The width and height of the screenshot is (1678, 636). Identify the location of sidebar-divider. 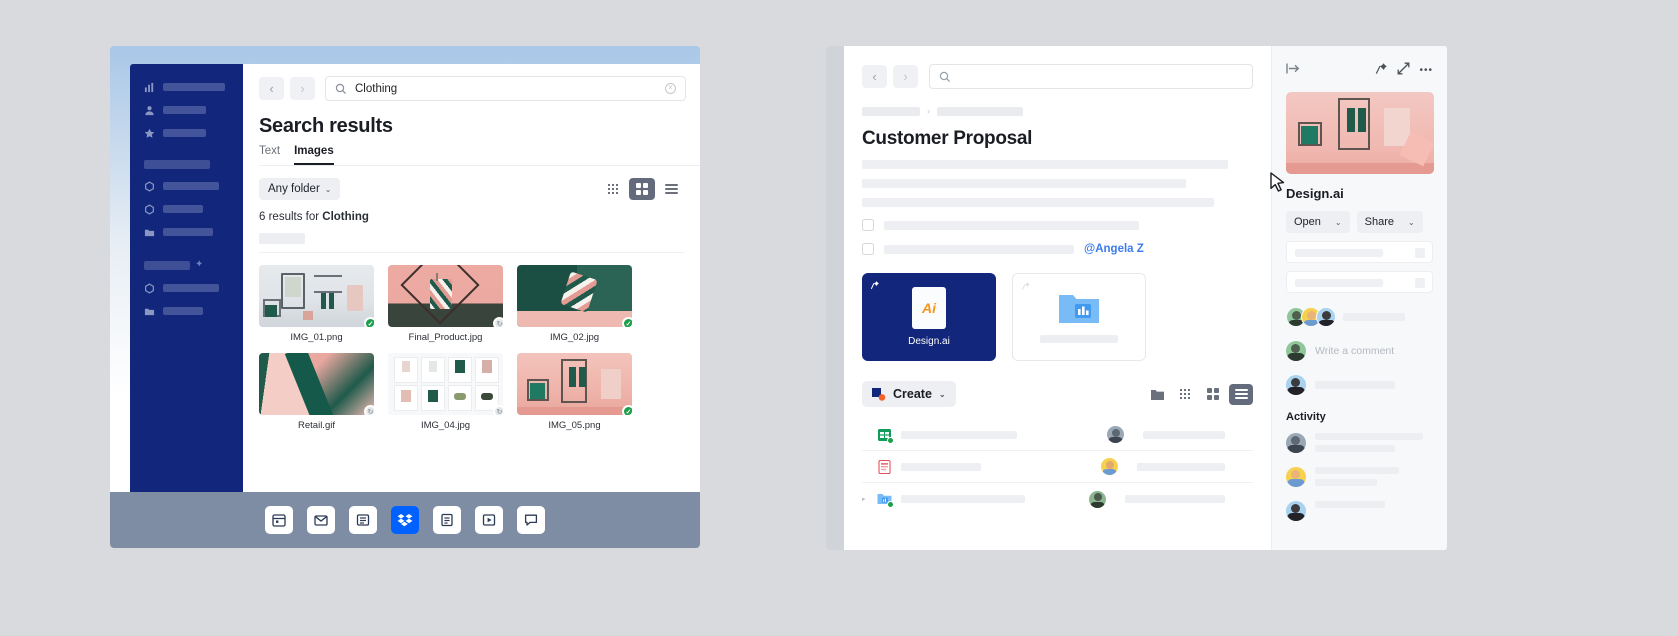
(186, 254).